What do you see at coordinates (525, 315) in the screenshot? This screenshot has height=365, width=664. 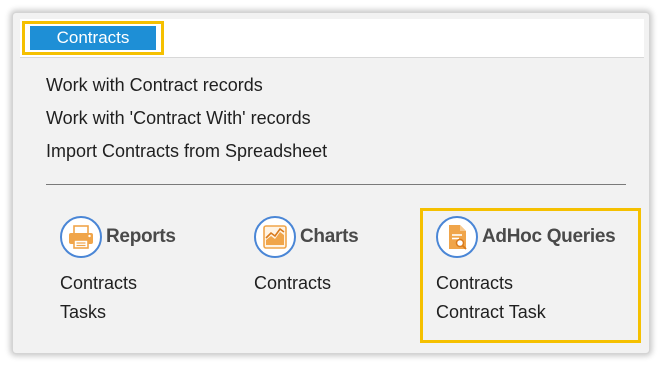 I see `adhoc-link-contract-task: Contract Task` at bounding box center [525, 315].